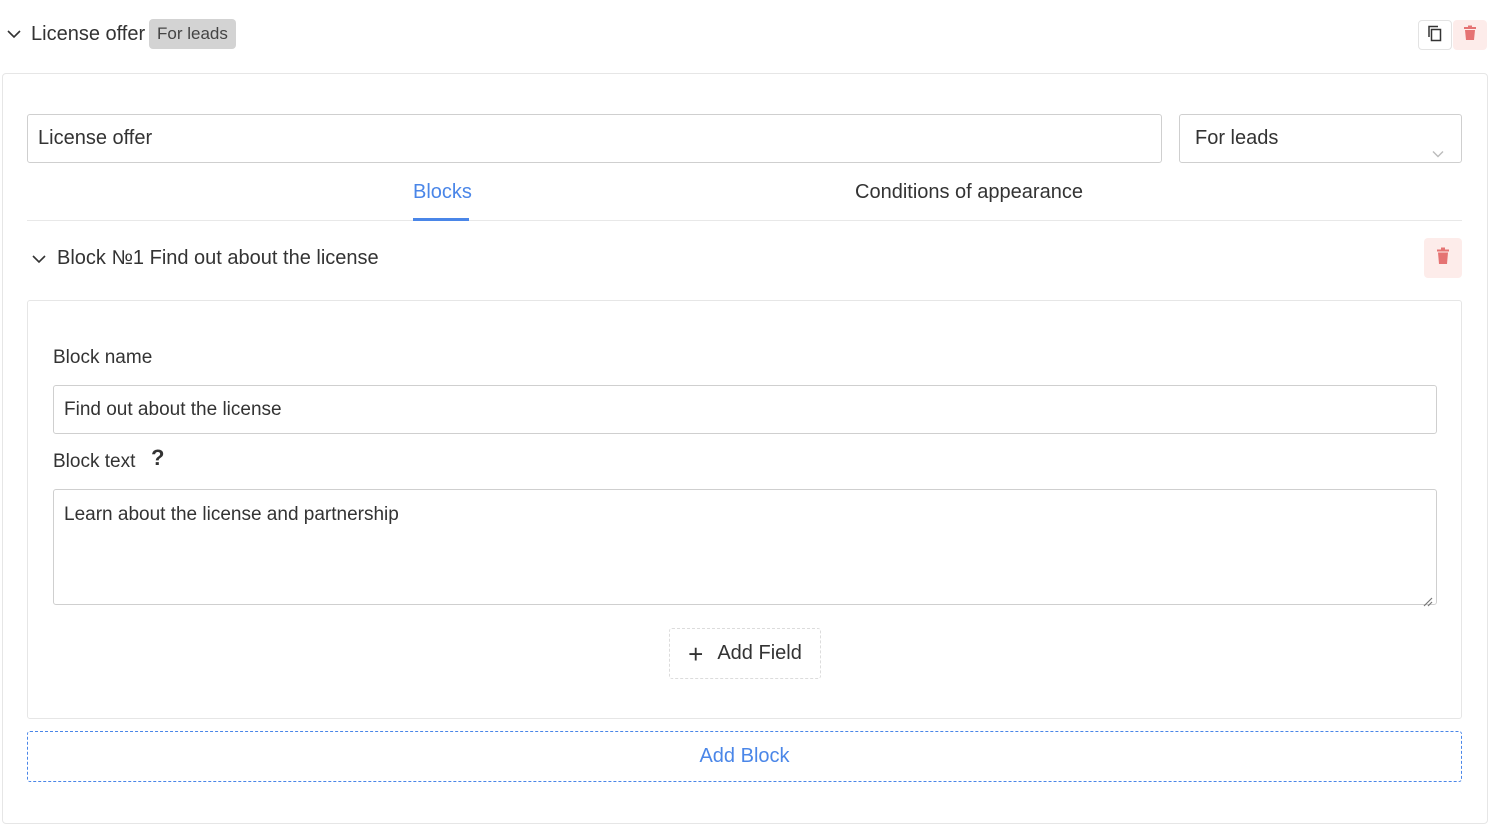 Image resolution: width=1492 pixels, height=830 pixels. Describe the element at coordinates (744, 756) in the screenshot. I see `add-block-button: Add Block` at that location.